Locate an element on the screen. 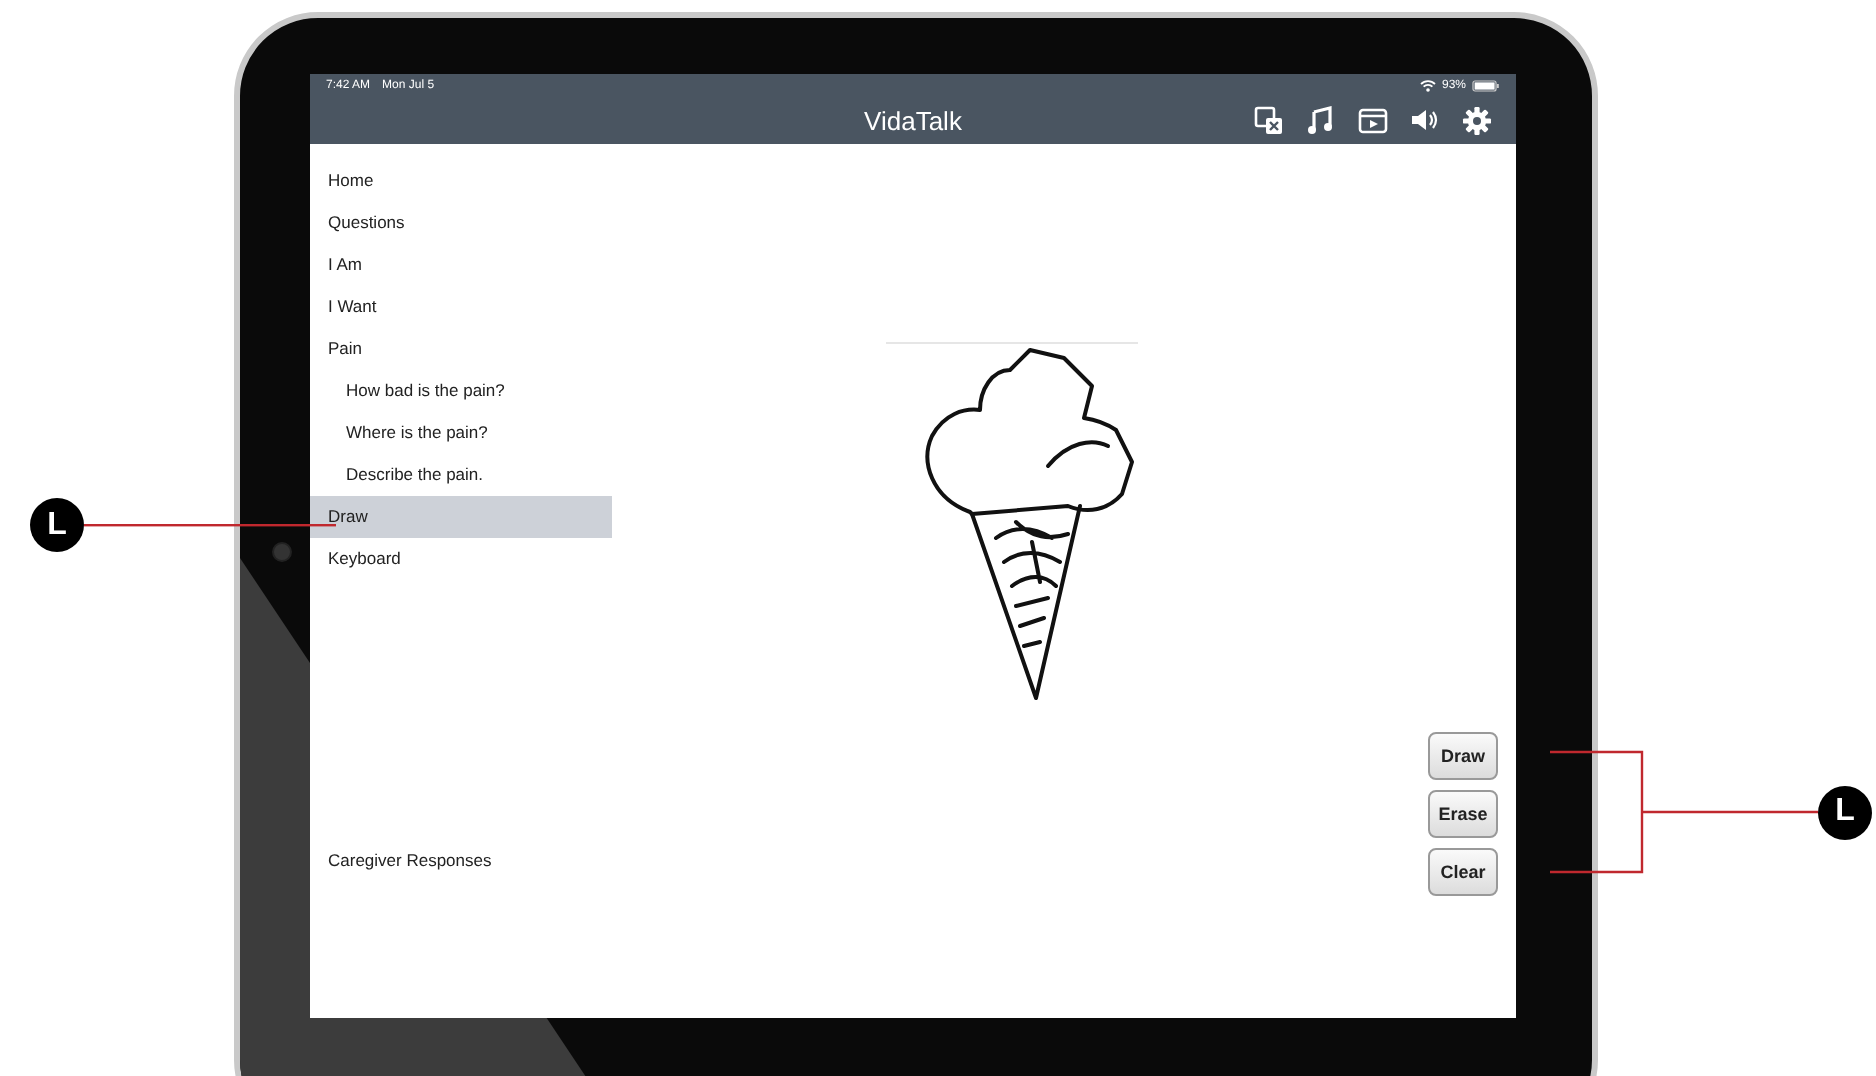  sidebar-item: Questions is located at coordinates (461, 223).